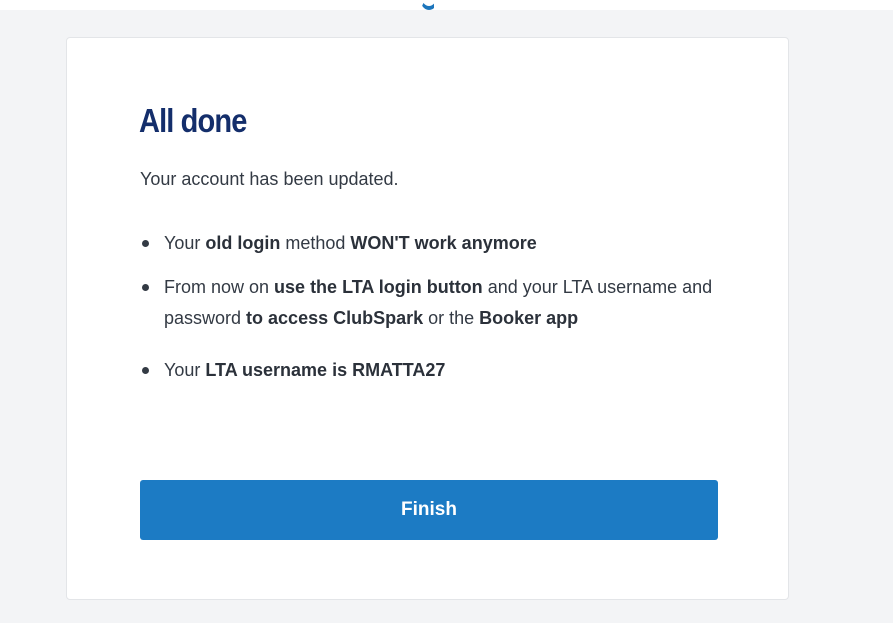 This screenshot has height=630, width=893. I want to click on text-segment-bold: old login, so click(243, 243).